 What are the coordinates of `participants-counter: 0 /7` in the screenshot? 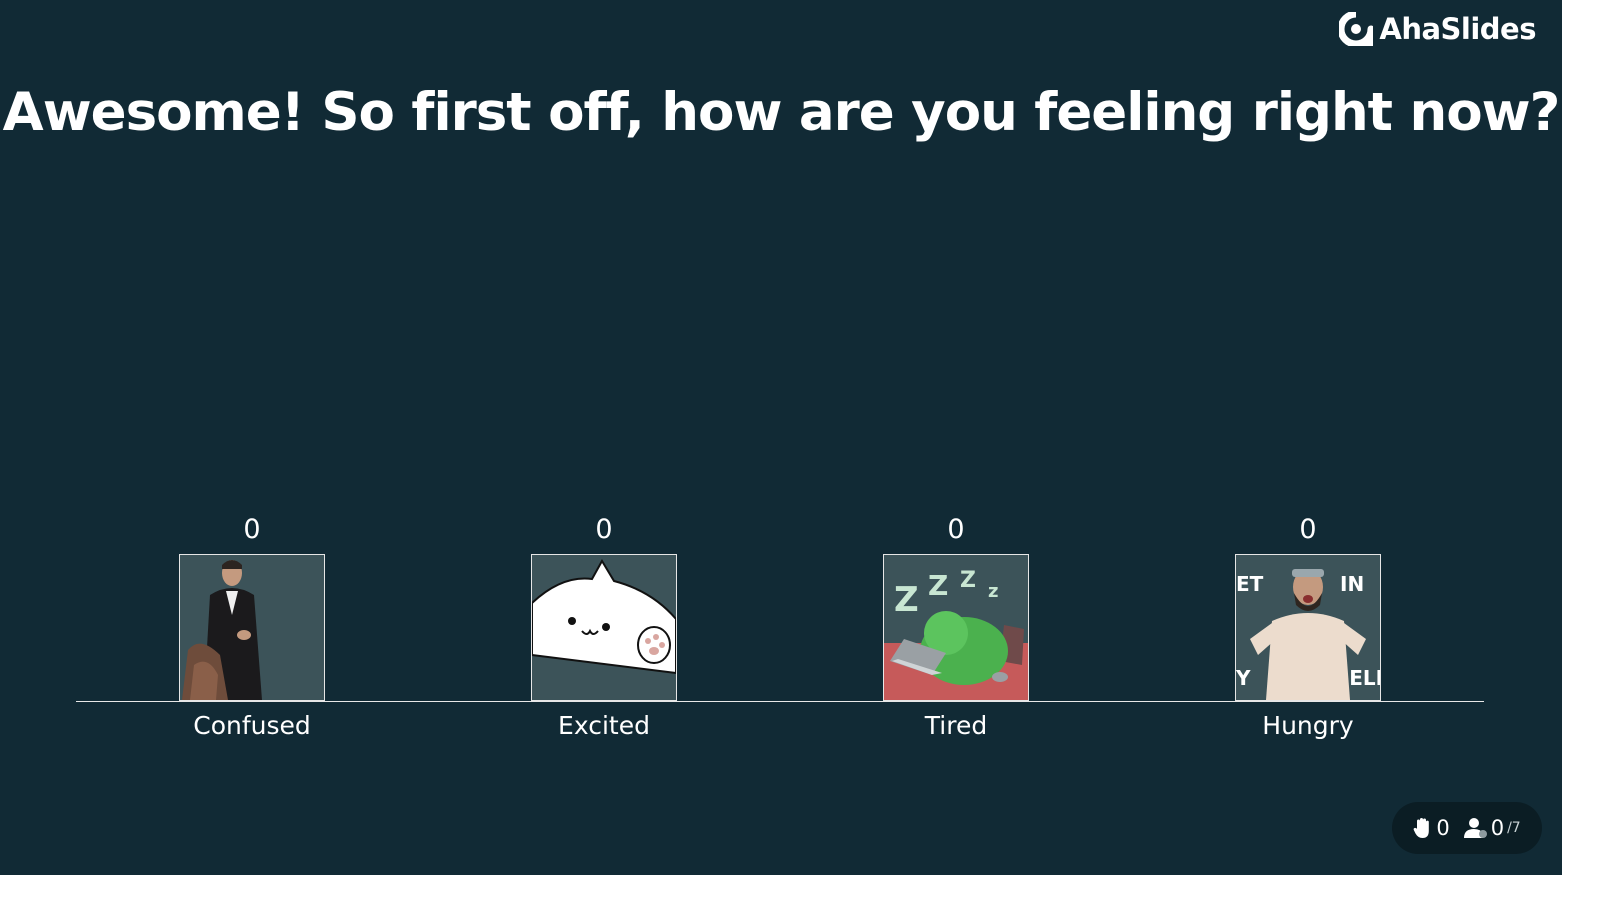 It's located at (1492, 828).